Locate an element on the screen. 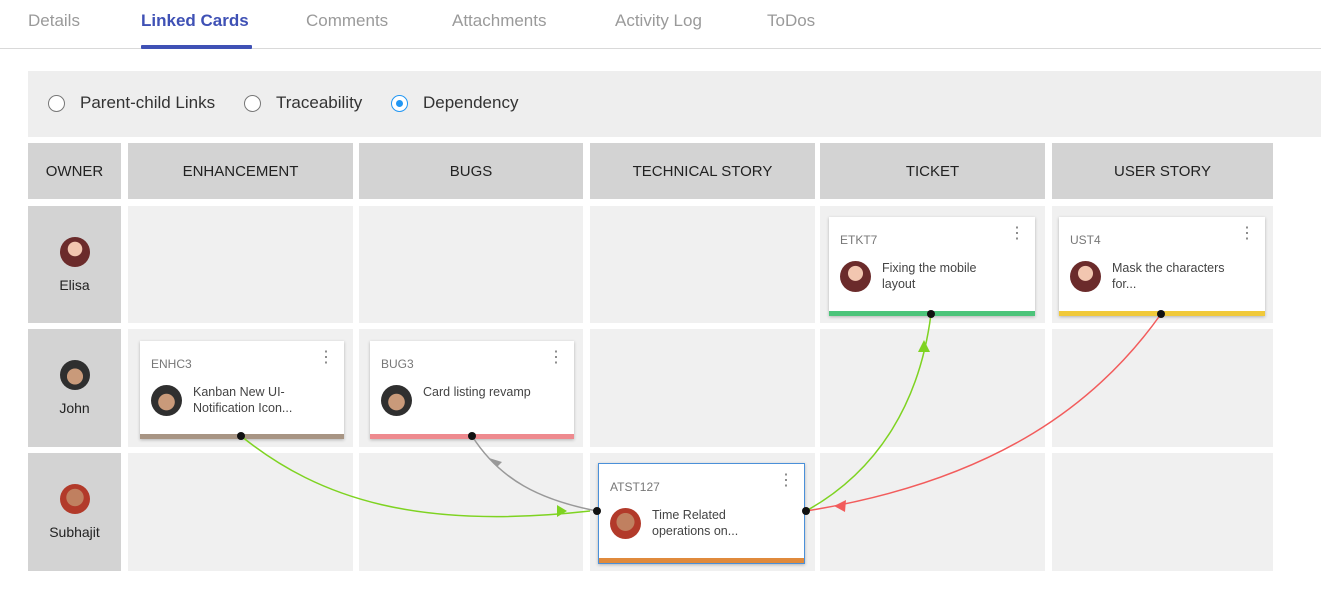 Image resolution: width=1321 pixels, height=610 pixels. link-bug3-to-atst127 is located at coordinates (534, 473).